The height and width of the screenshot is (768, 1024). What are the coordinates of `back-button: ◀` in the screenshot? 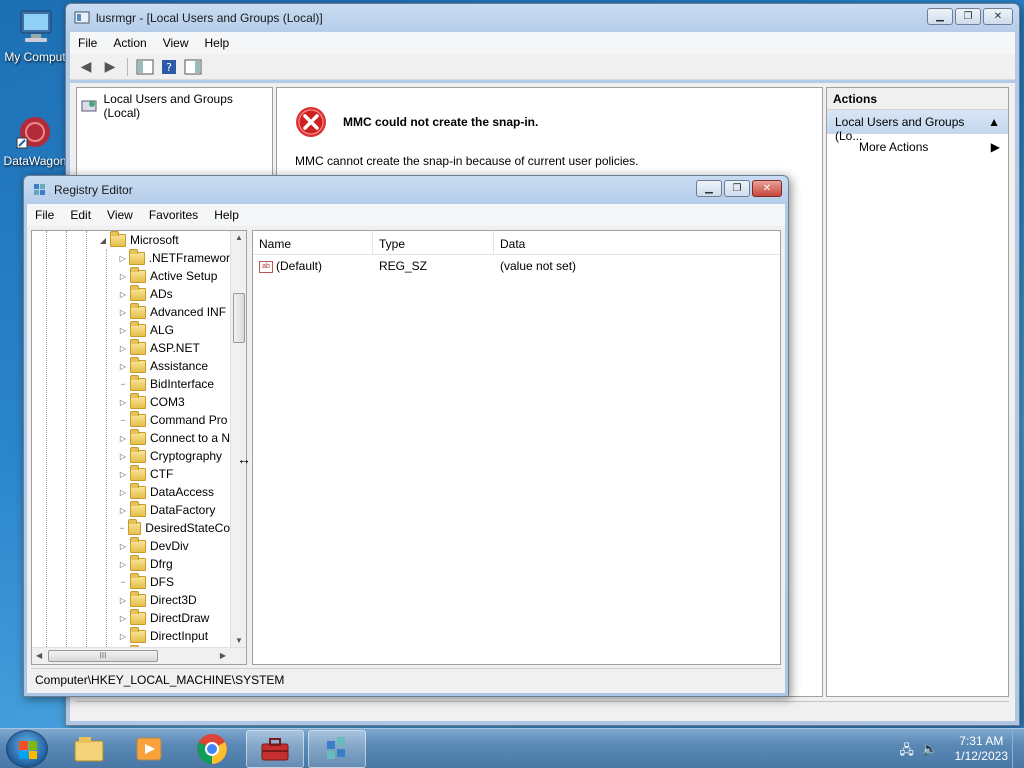 It's located at (86, 67).